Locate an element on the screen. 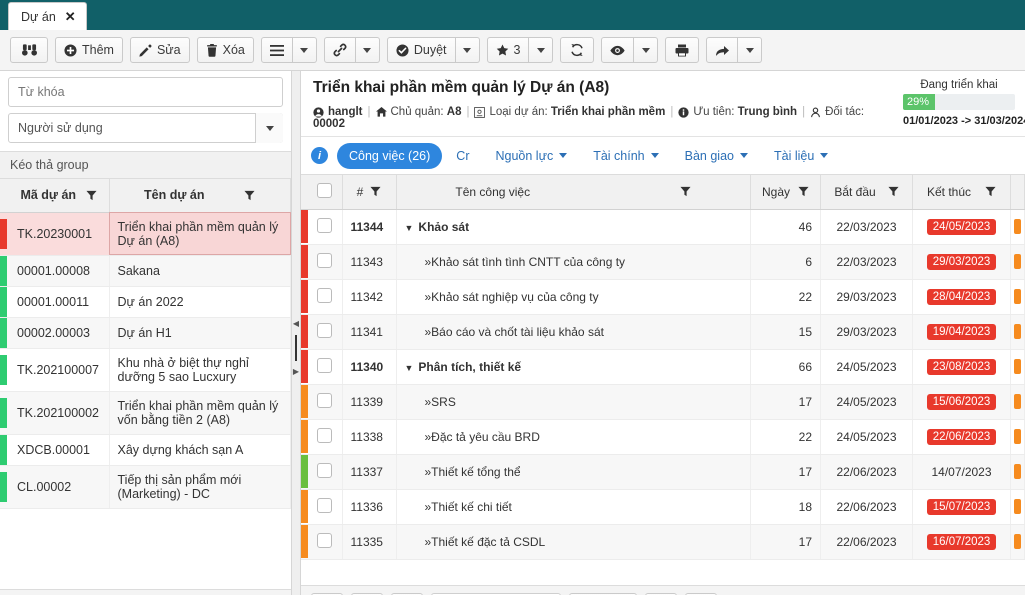  window-tab-du-an: Dự án ✕ is located at coordinates (47, 16).